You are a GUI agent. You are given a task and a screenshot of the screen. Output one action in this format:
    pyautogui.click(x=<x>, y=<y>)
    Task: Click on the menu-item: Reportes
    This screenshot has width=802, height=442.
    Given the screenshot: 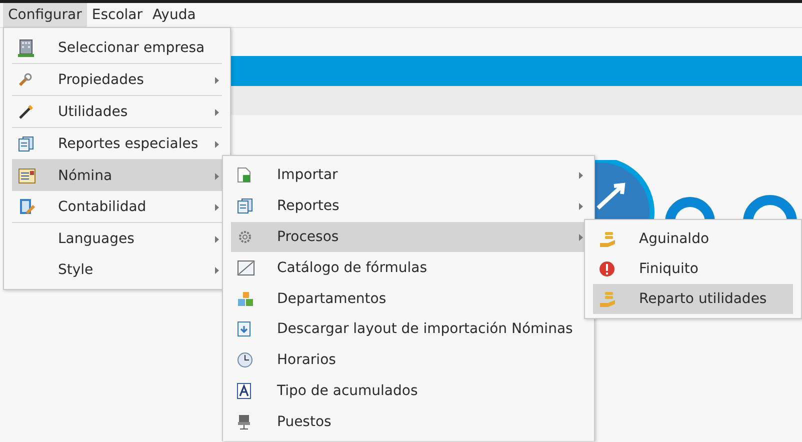 What is the action you would take?
    pyautogui.click(x=408, y=206)
    